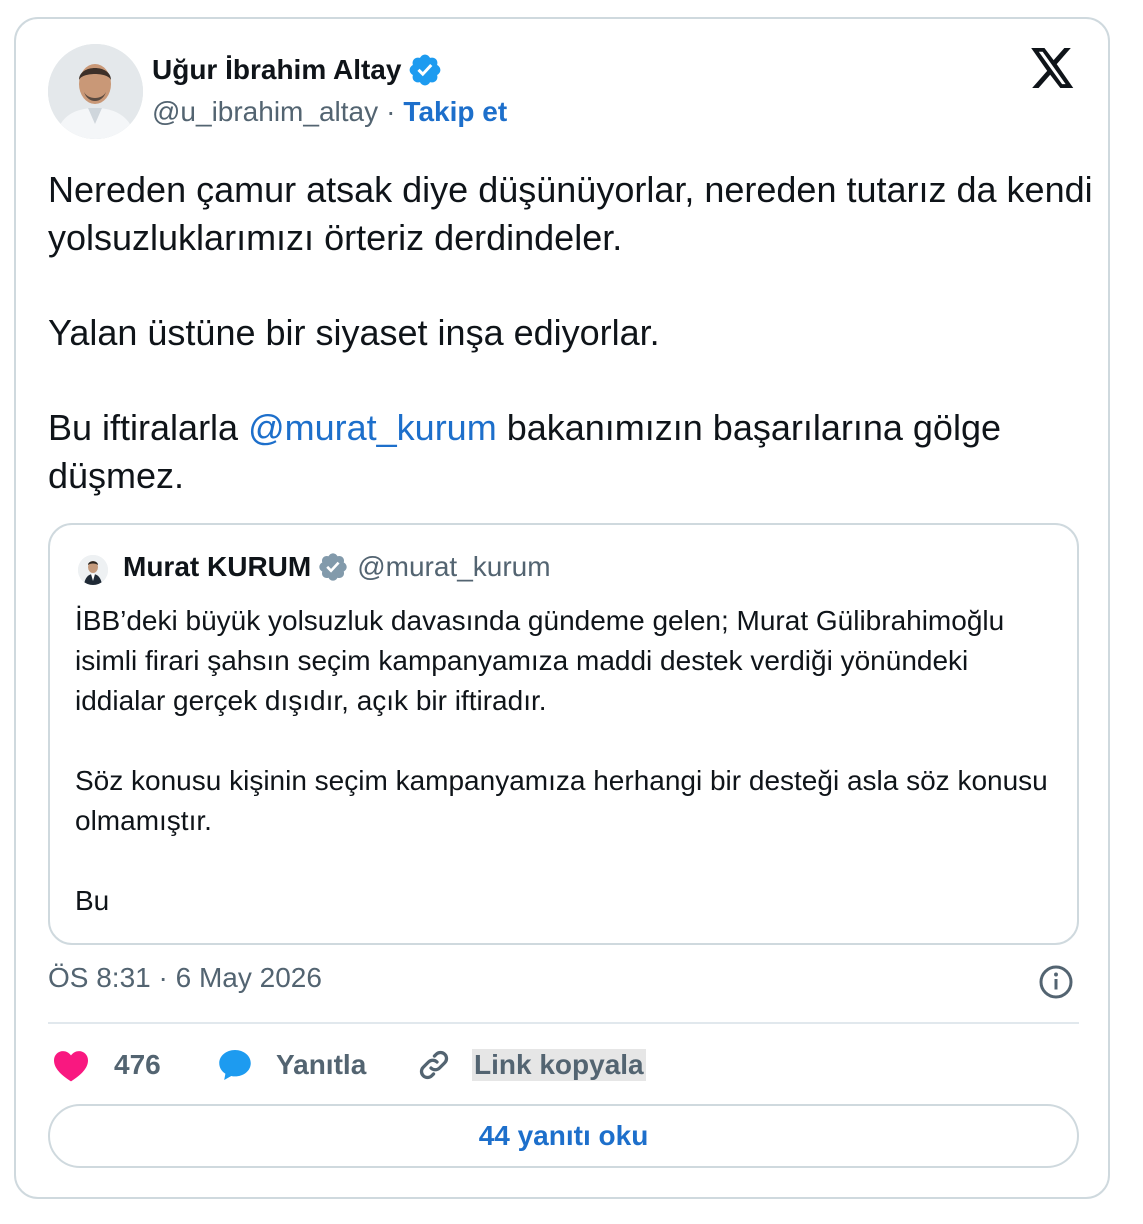  Describe the element at coordinates (217, 567) in the screenshot. I see `quoted-author-name: Murat KURUM` at that location.